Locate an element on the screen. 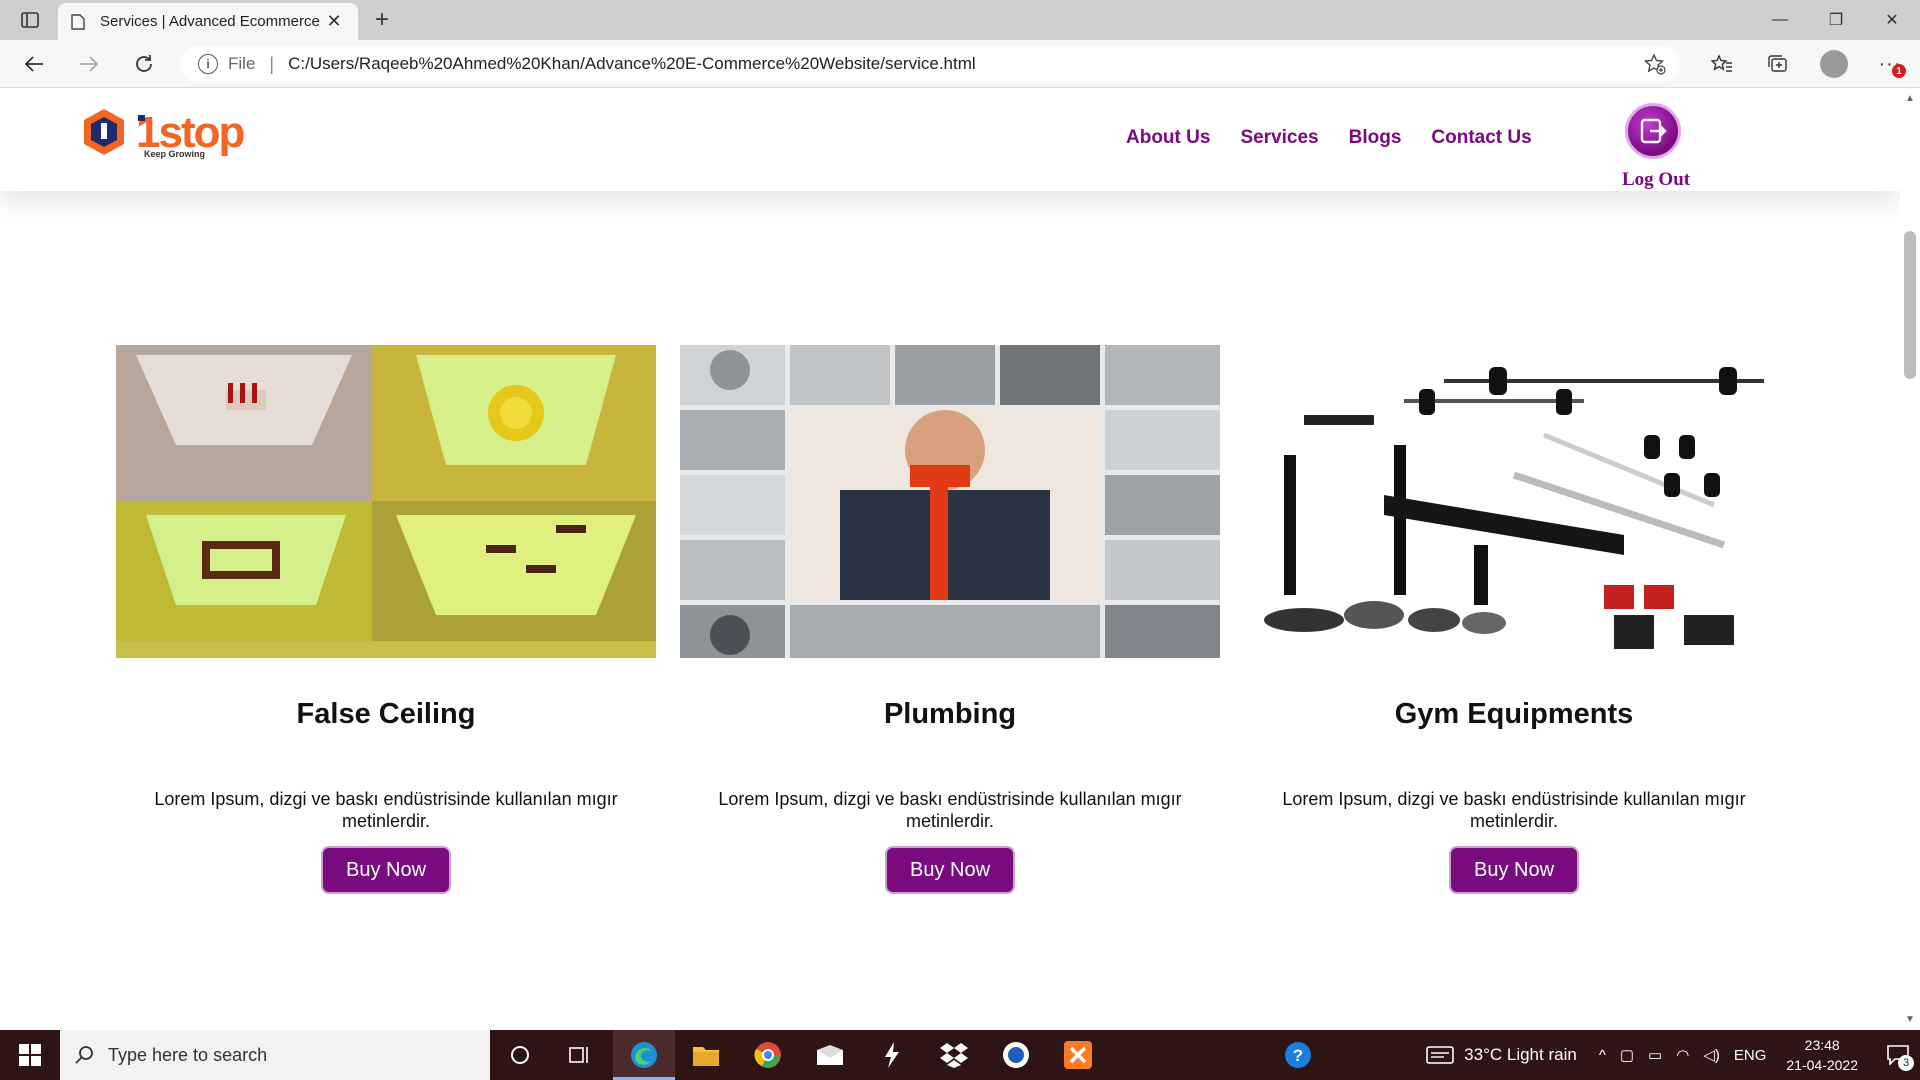 The width and height of the screenshot is (1920, 1080). favorites-icon is located at coordinates (1722, 64).